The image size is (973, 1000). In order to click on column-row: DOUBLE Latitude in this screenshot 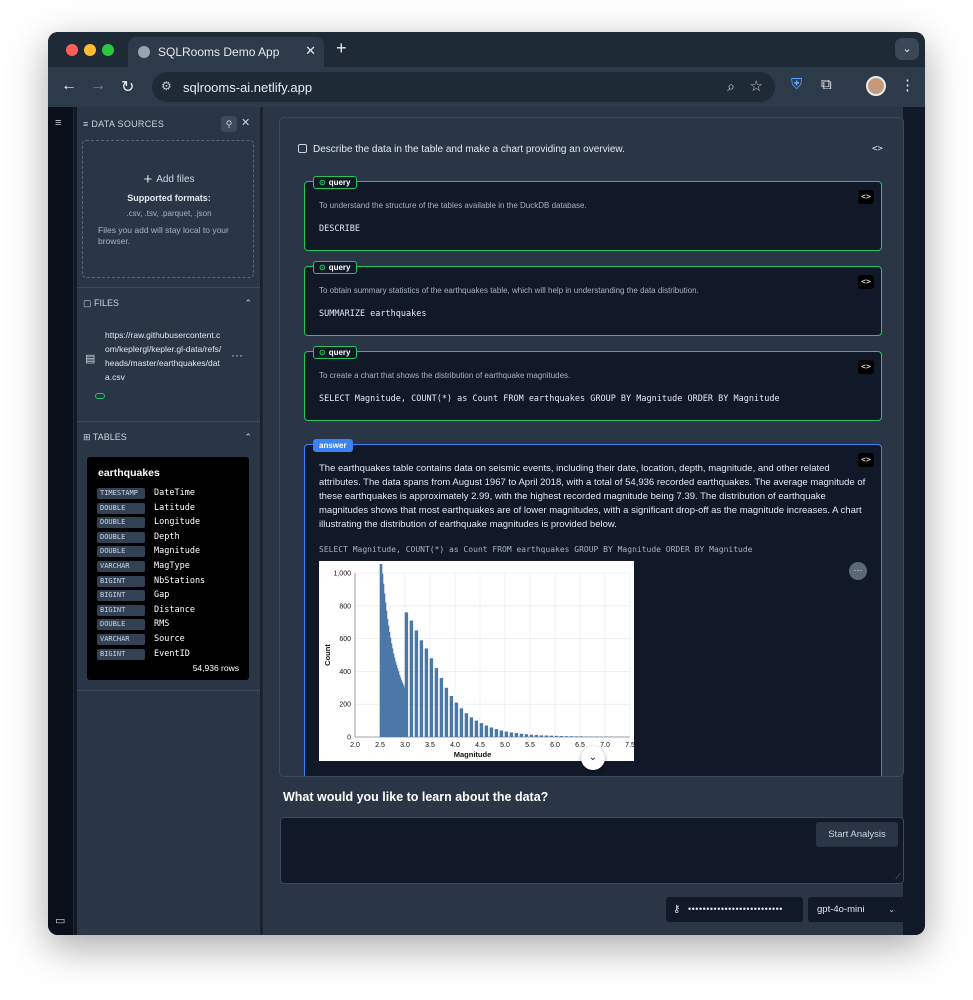, I will do `click(169, 508)`.